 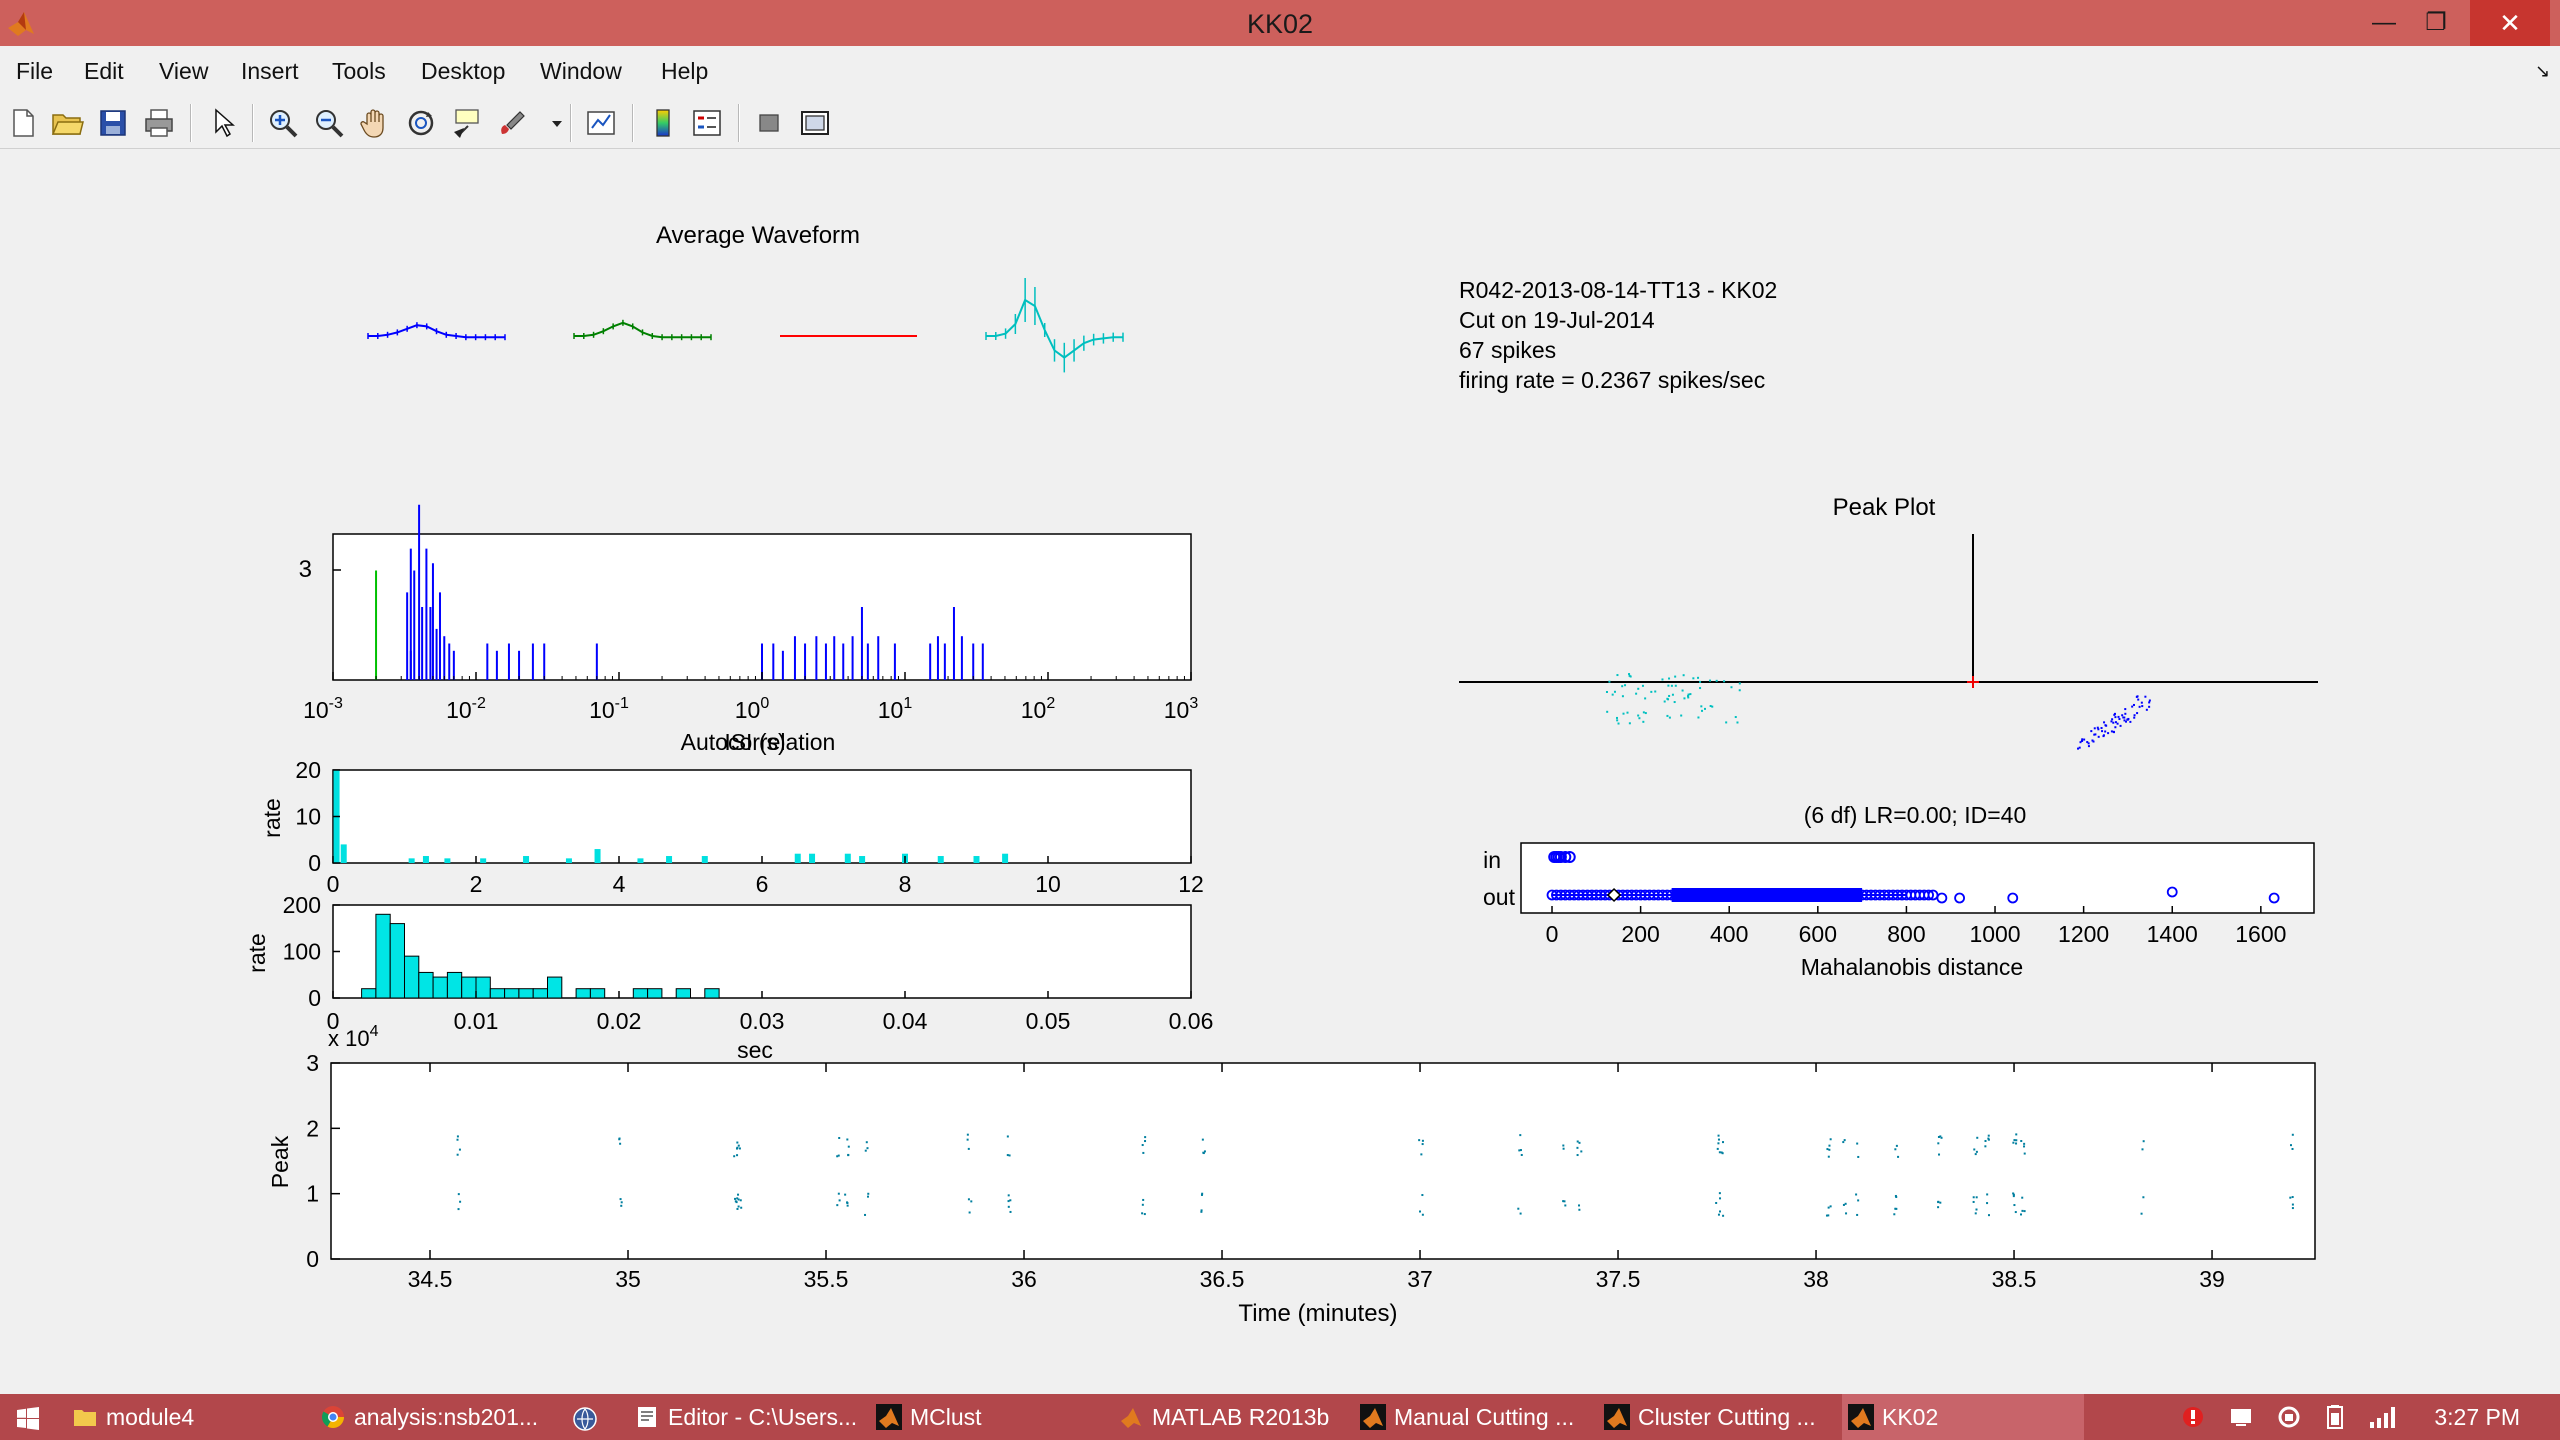 I want to click on menu-window: Window, so click(x=581, y=71).